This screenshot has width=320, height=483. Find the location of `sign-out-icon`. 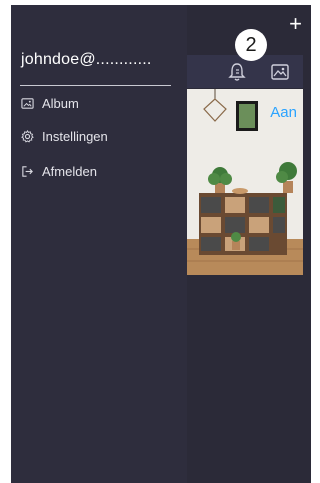

sign-out-icon is located at coordinates (27, 171).